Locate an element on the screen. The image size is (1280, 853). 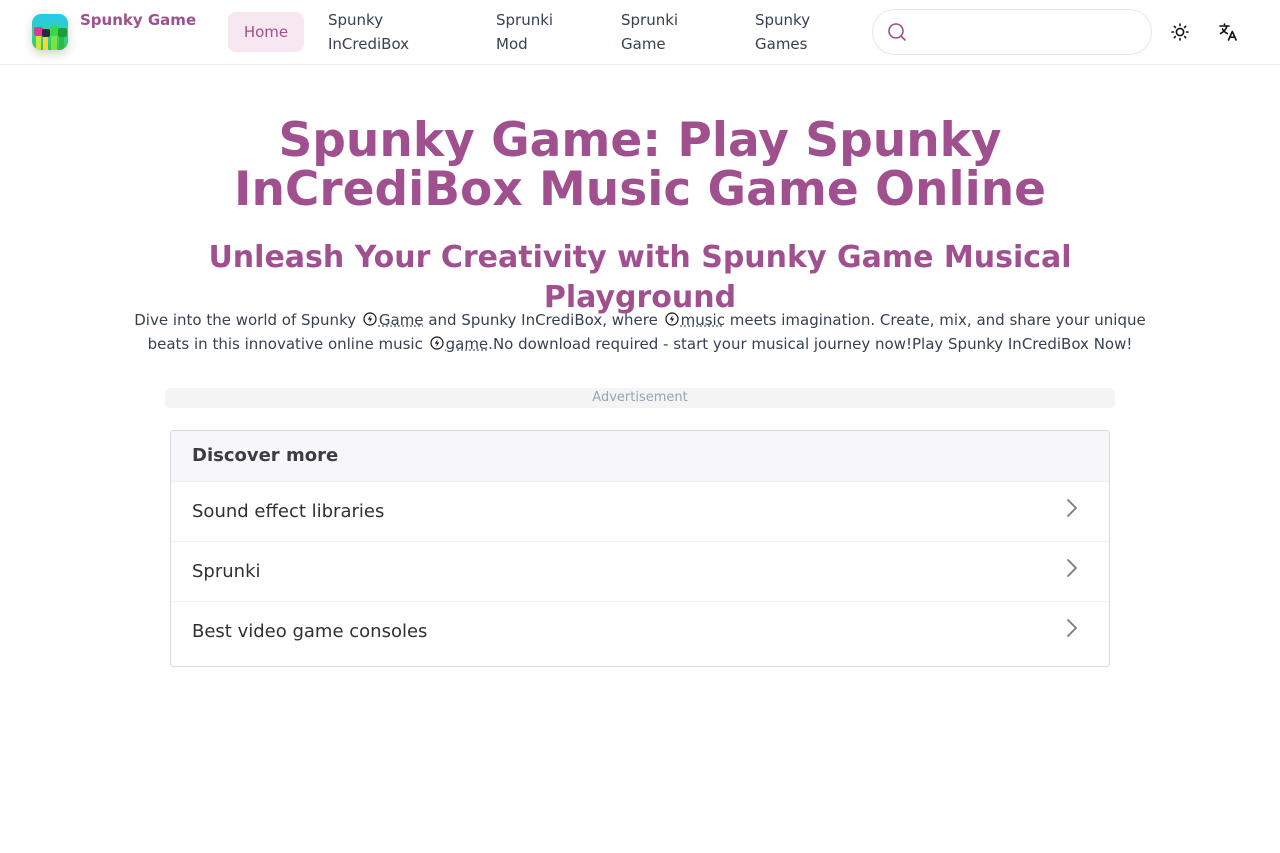
site-logo is located at coordinates (50, 32).